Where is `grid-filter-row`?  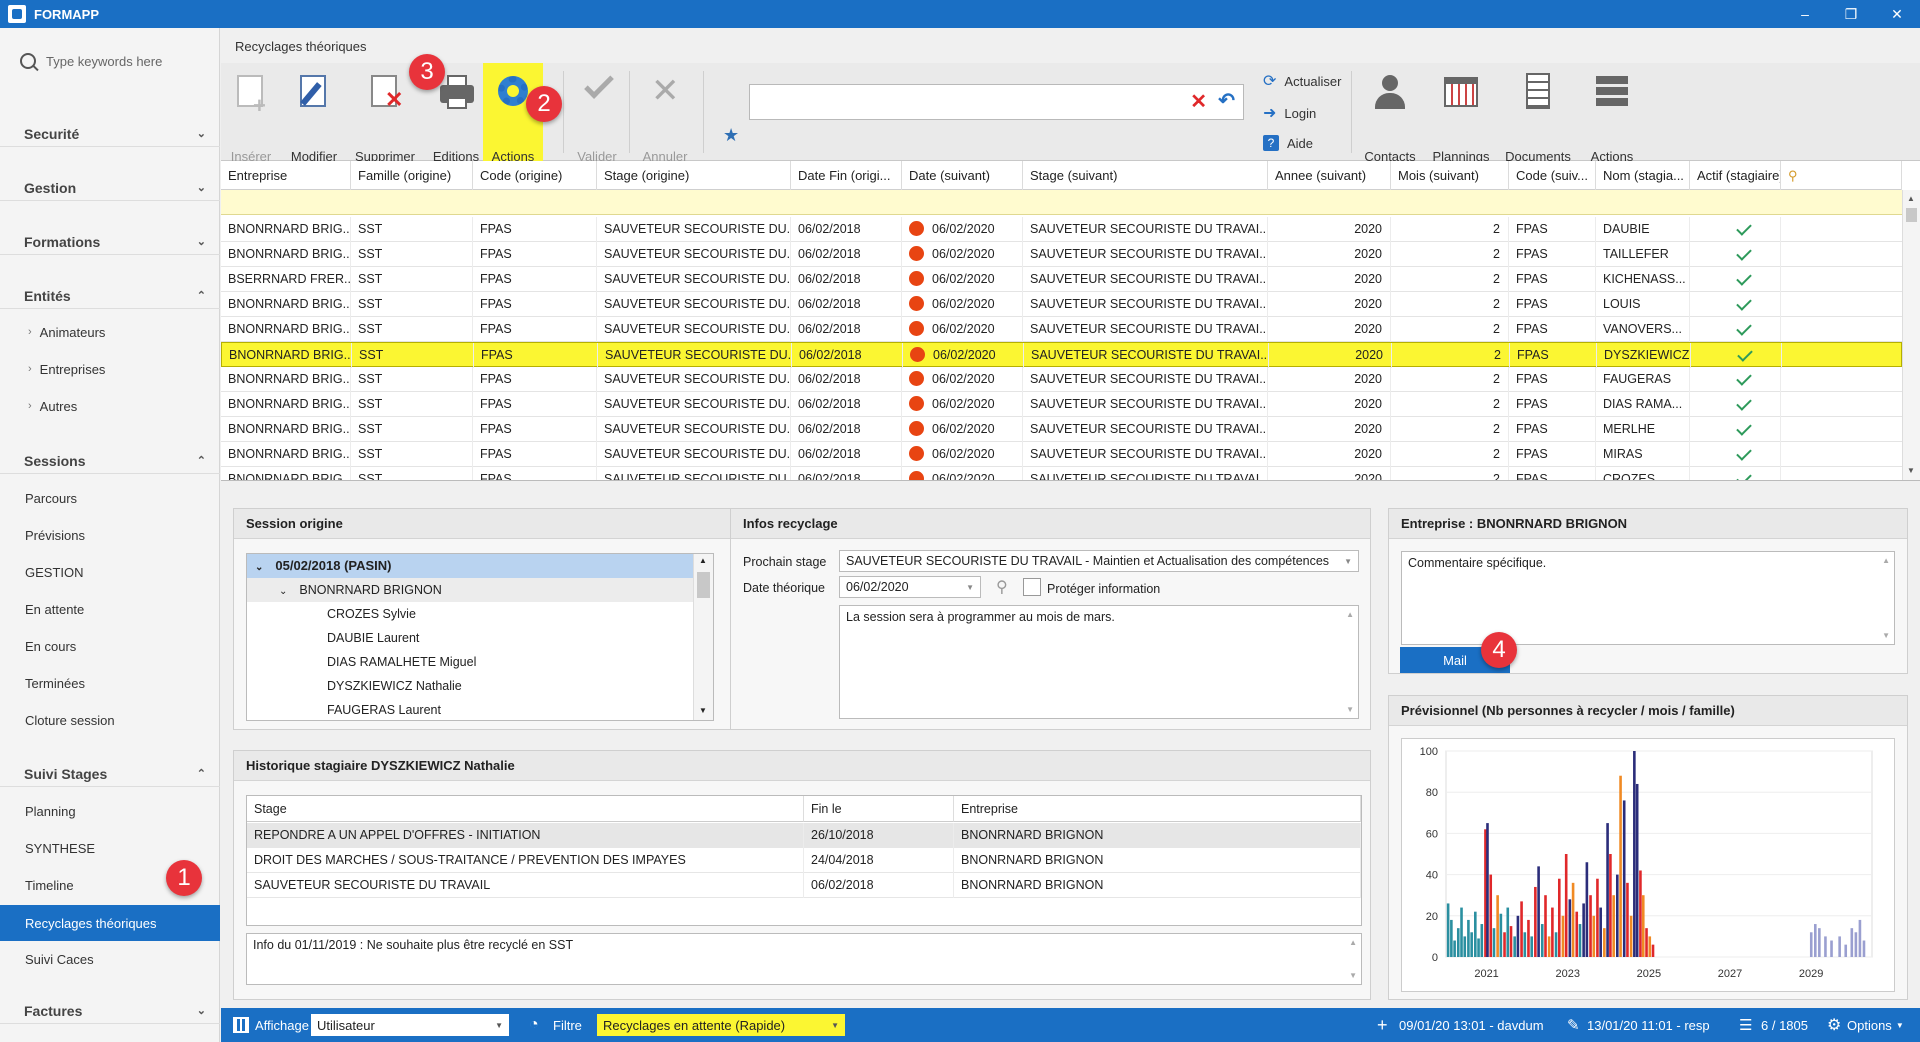
grid-filter-row is located at coordinates (1061, 202).